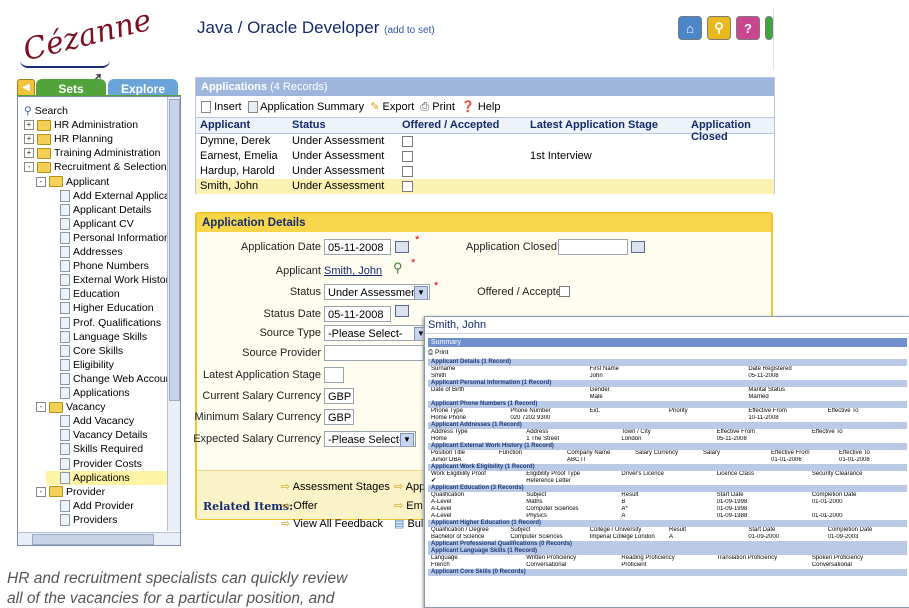 The image size is (909, 608). What do you see at coordinates (121, 238) in the screenshot?
I see `tree-item-label: Personal Information` at bounding box center [121, 238].